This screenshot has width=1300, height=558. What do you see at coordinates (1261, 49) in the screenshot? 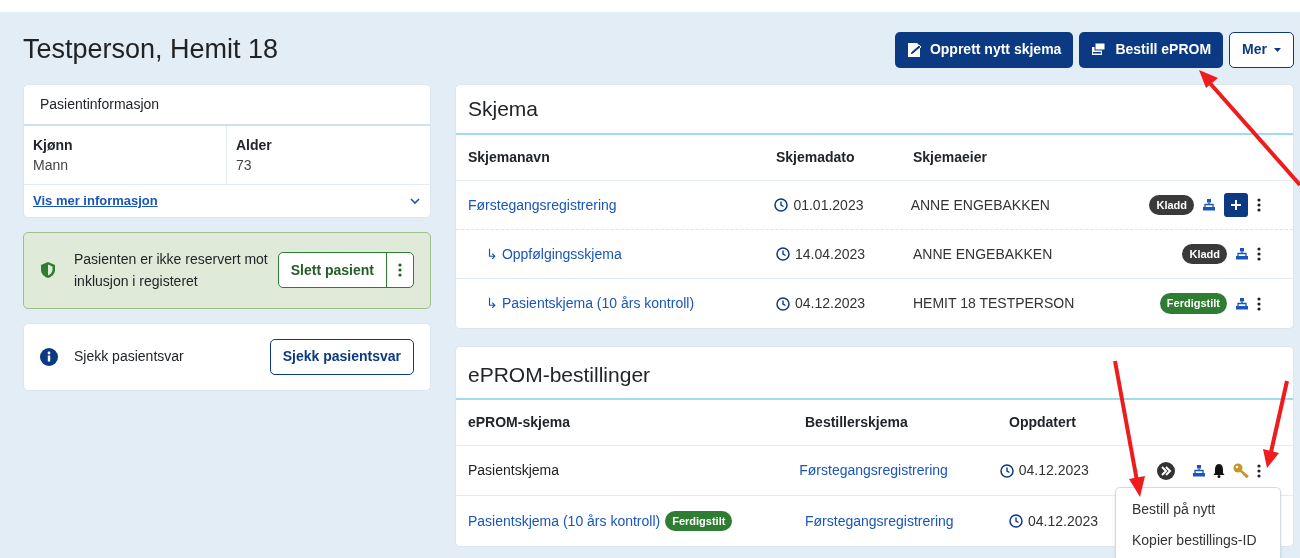
I see `more-dropdown-button: Mer` at bounding box center [1261, 49].